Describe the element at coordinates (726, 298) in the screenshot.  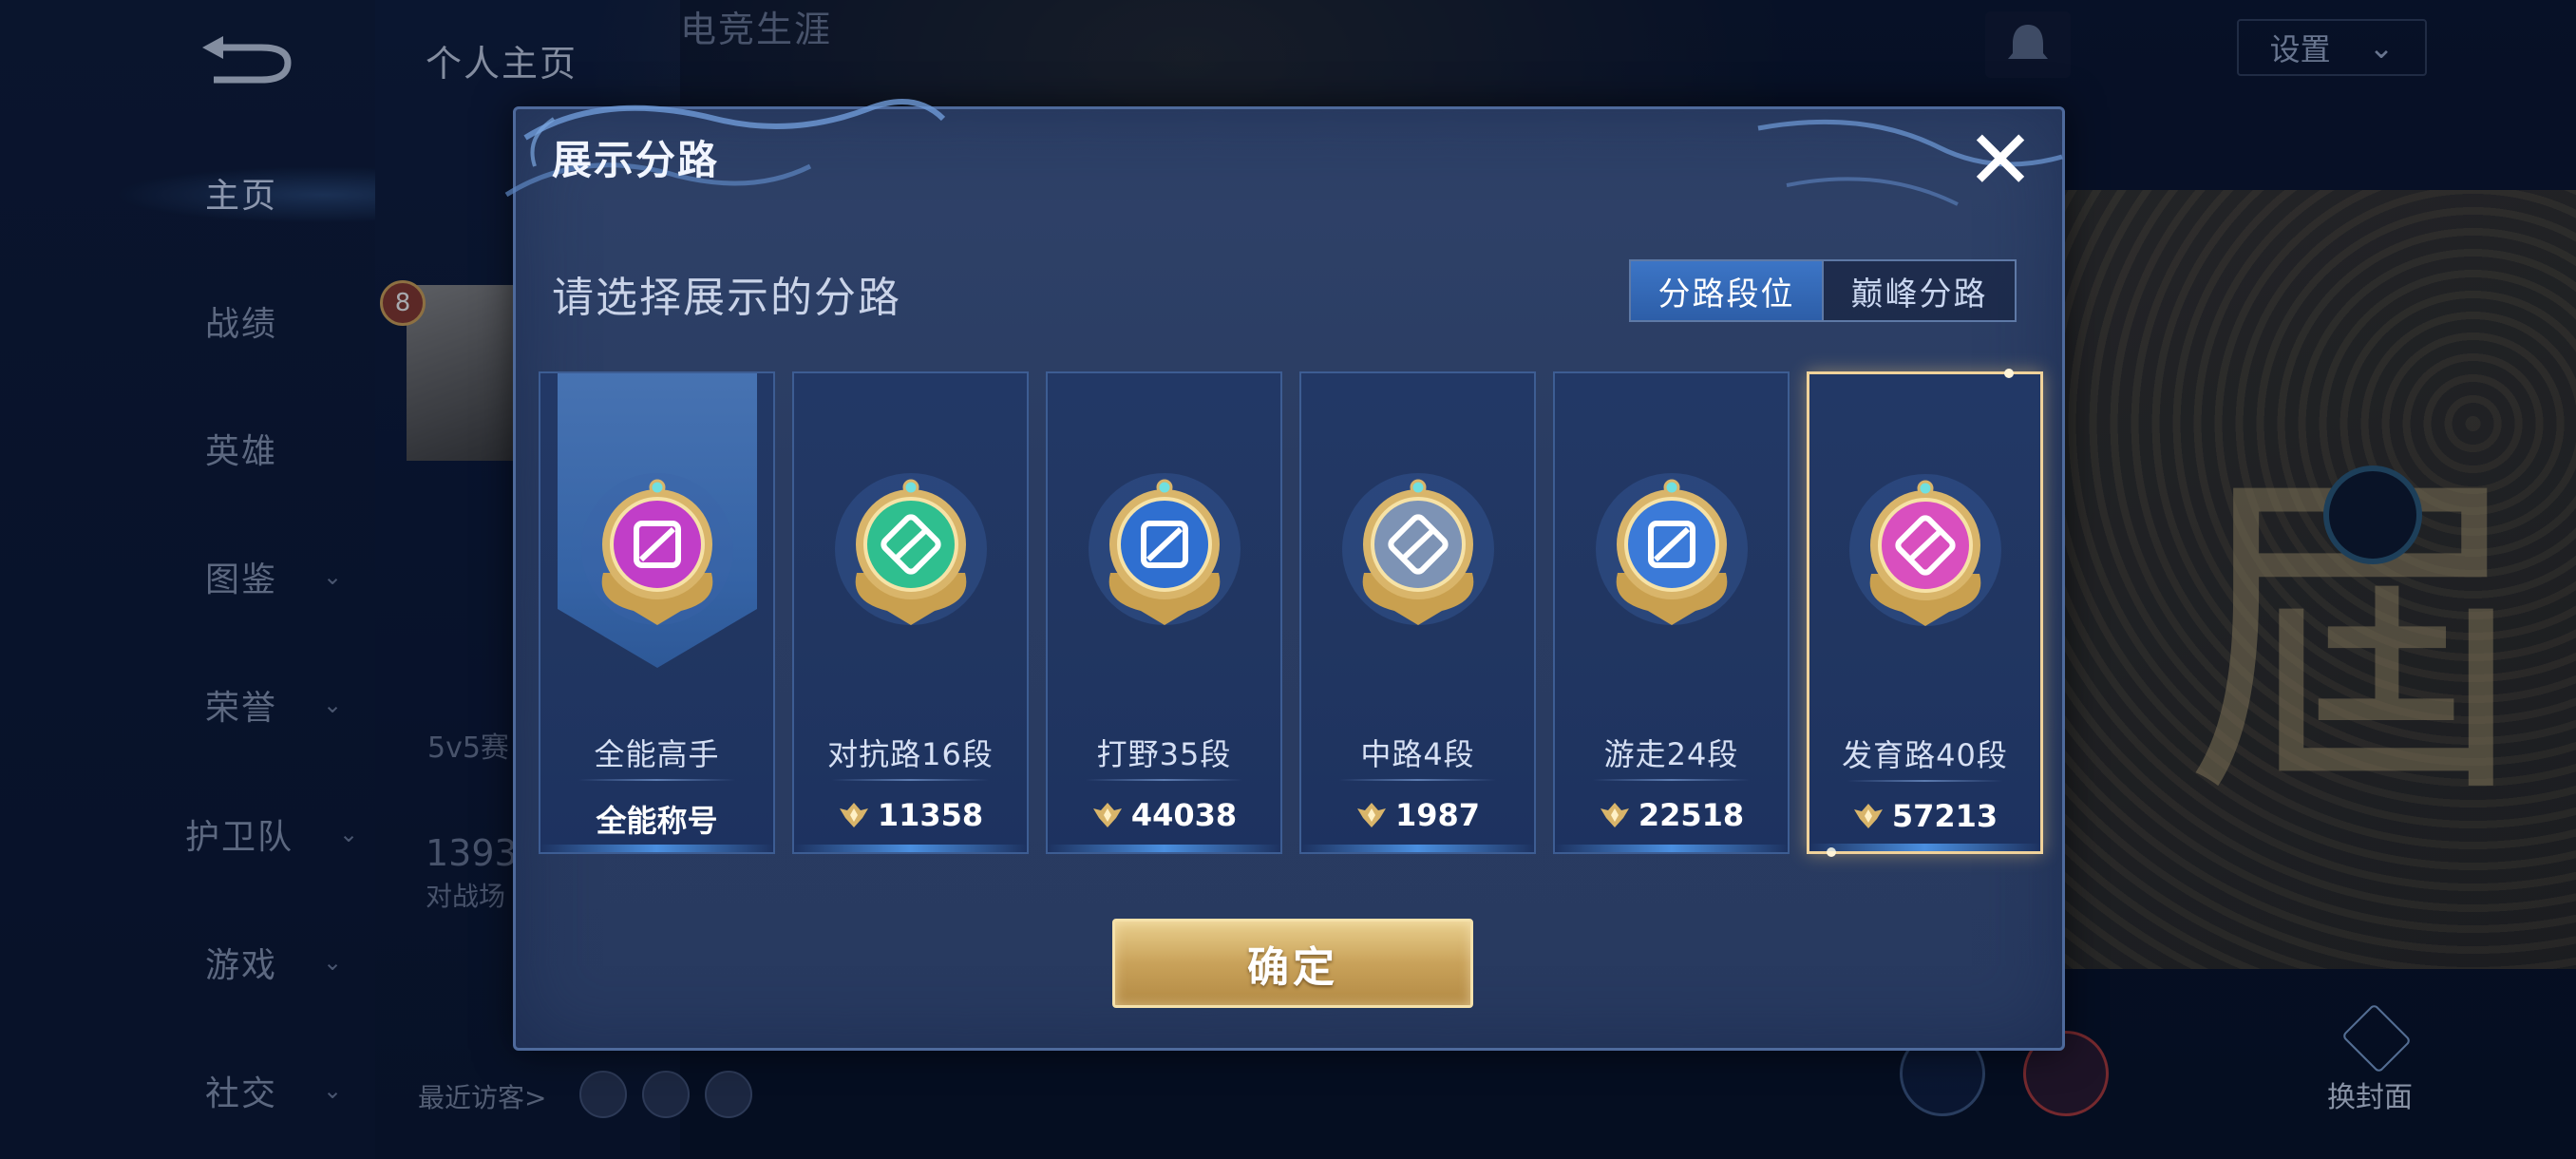
I see `dialog-prompt: 请选择展示的分路` at that location.